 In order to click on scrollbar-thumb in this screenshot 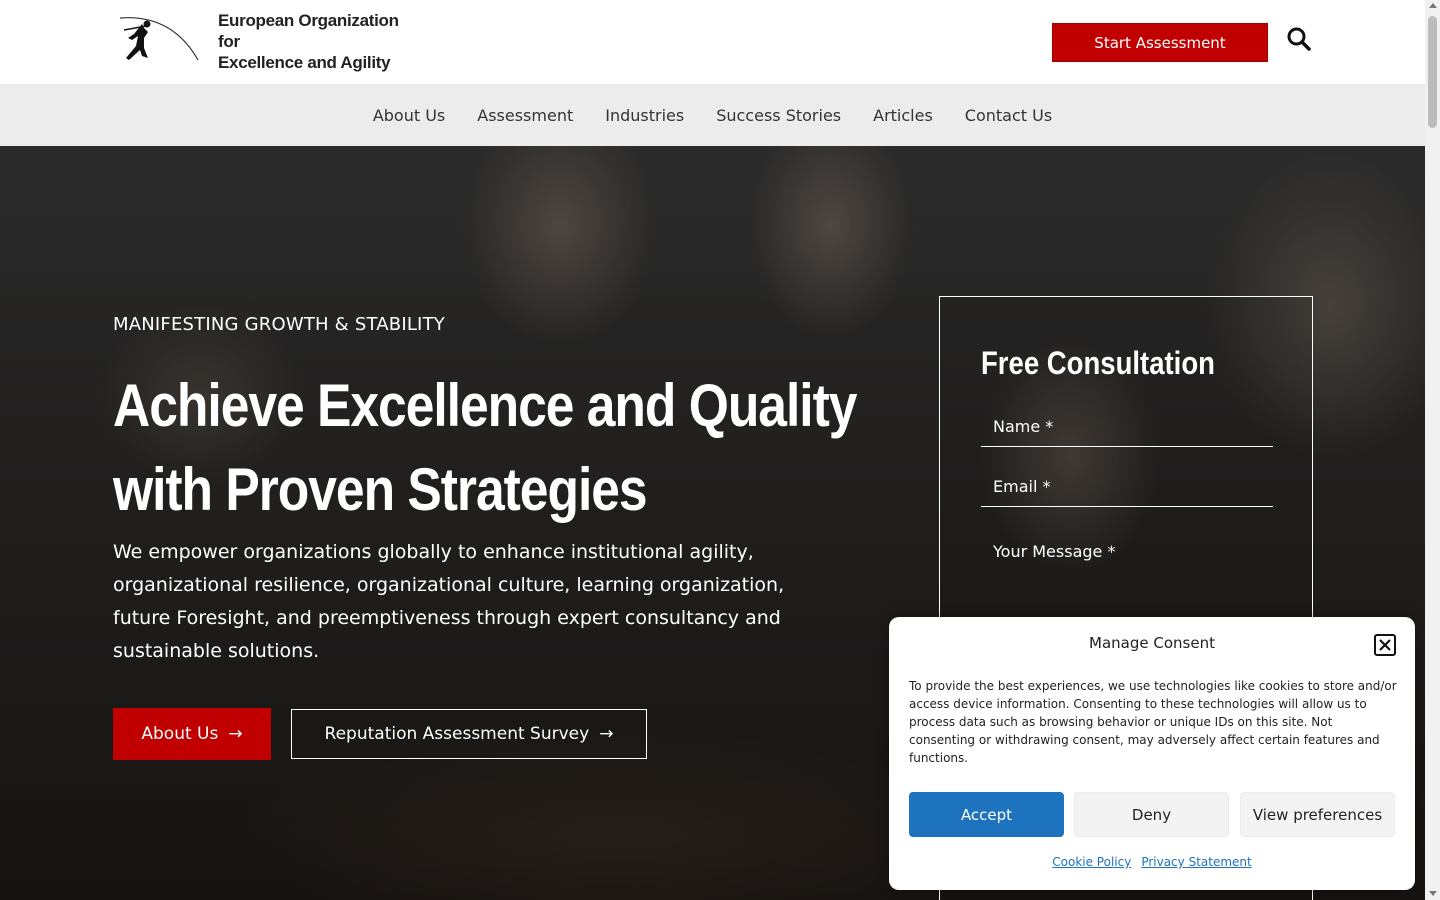, I will do `click(1432, 72)`.